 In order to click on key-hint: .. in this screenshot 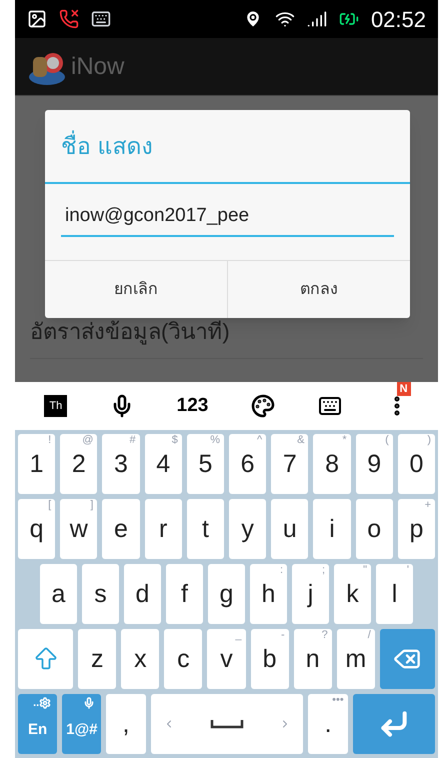, I will do `click(36, 703)`.